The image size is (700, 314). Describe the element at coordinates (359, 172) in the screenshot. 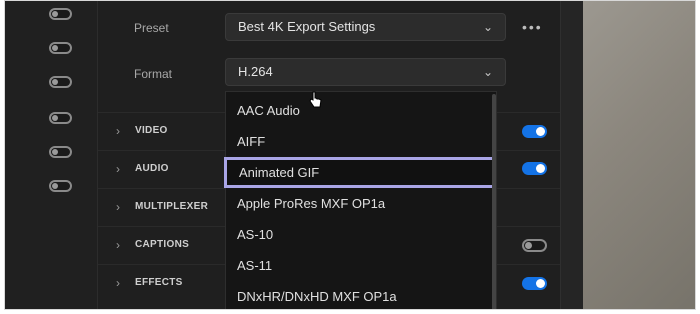

I see `format-option-animated-gif: Animated GIF` at that location.